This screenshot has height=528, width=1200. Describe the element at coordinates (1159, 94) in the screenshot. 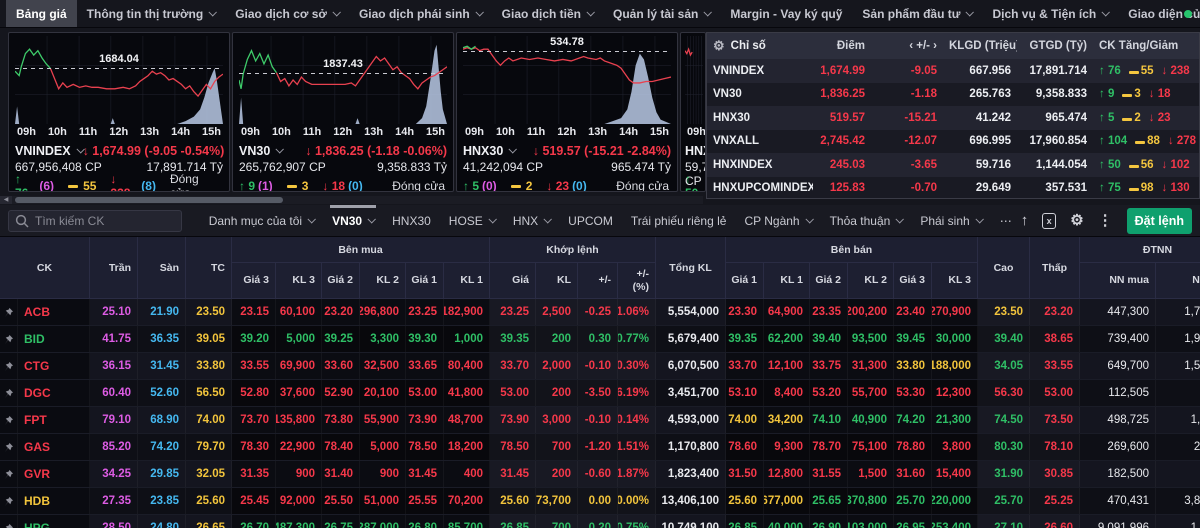

I see `decliners: ↓ 18` at that location.